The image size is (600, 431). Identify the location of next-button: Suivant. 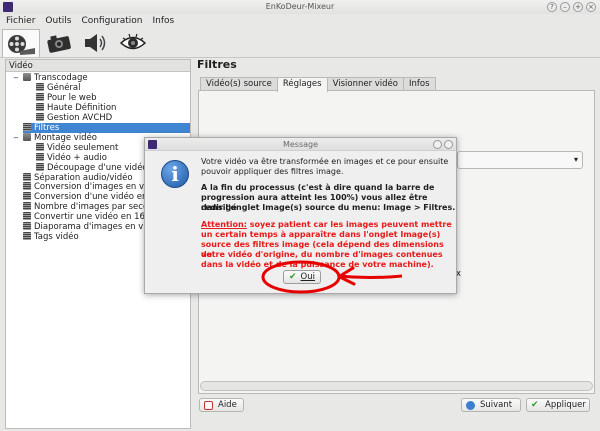
(491, 405).